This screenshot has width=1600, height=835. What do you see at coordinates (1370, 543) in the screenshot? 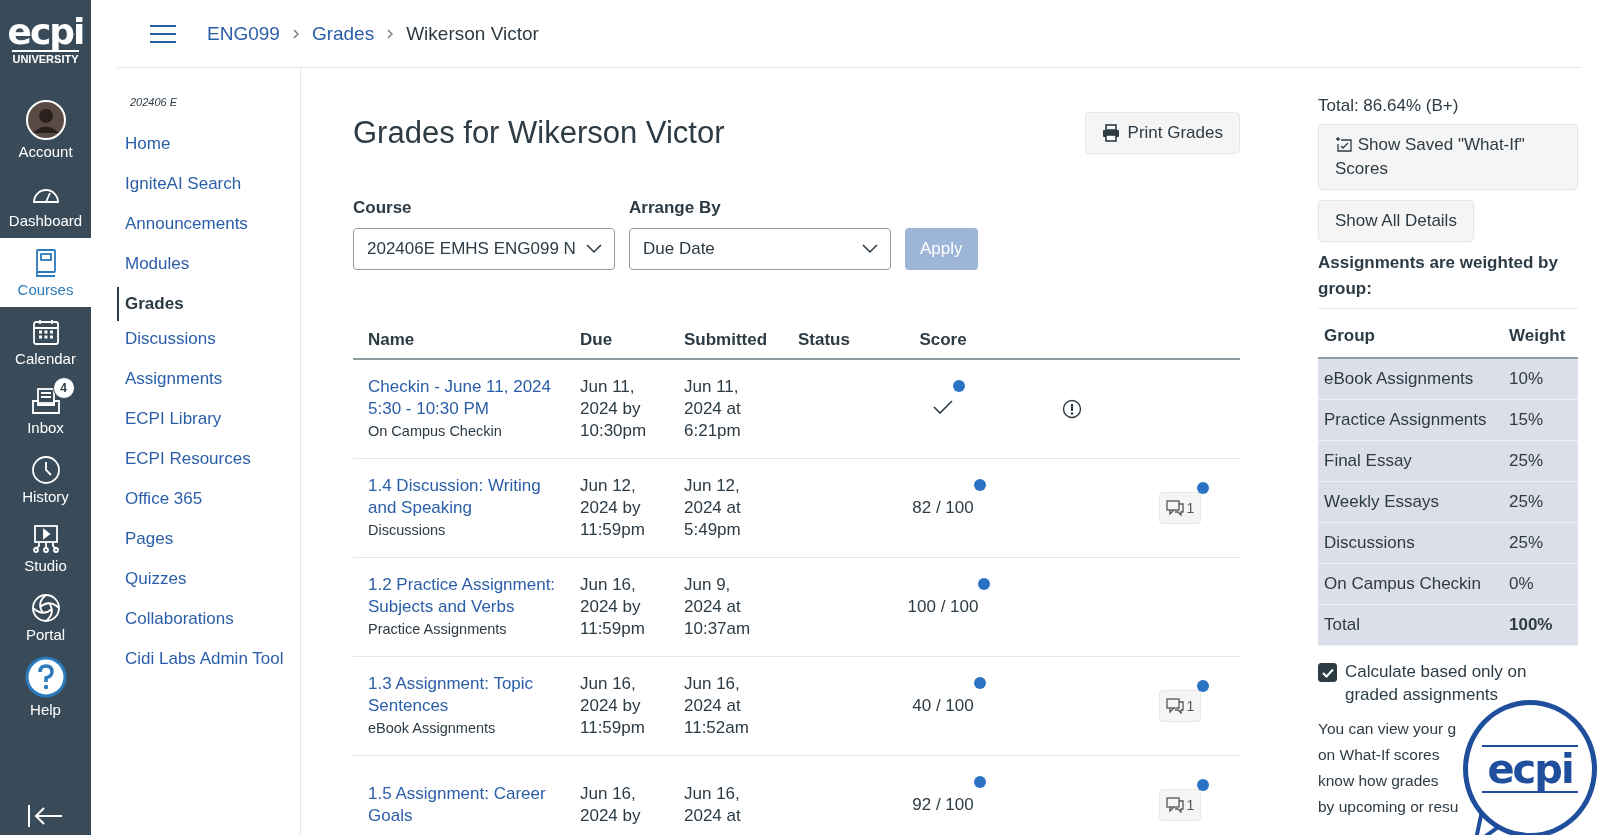
I see `table-cell-text: Discussions` at bounding box center [1370, 543].